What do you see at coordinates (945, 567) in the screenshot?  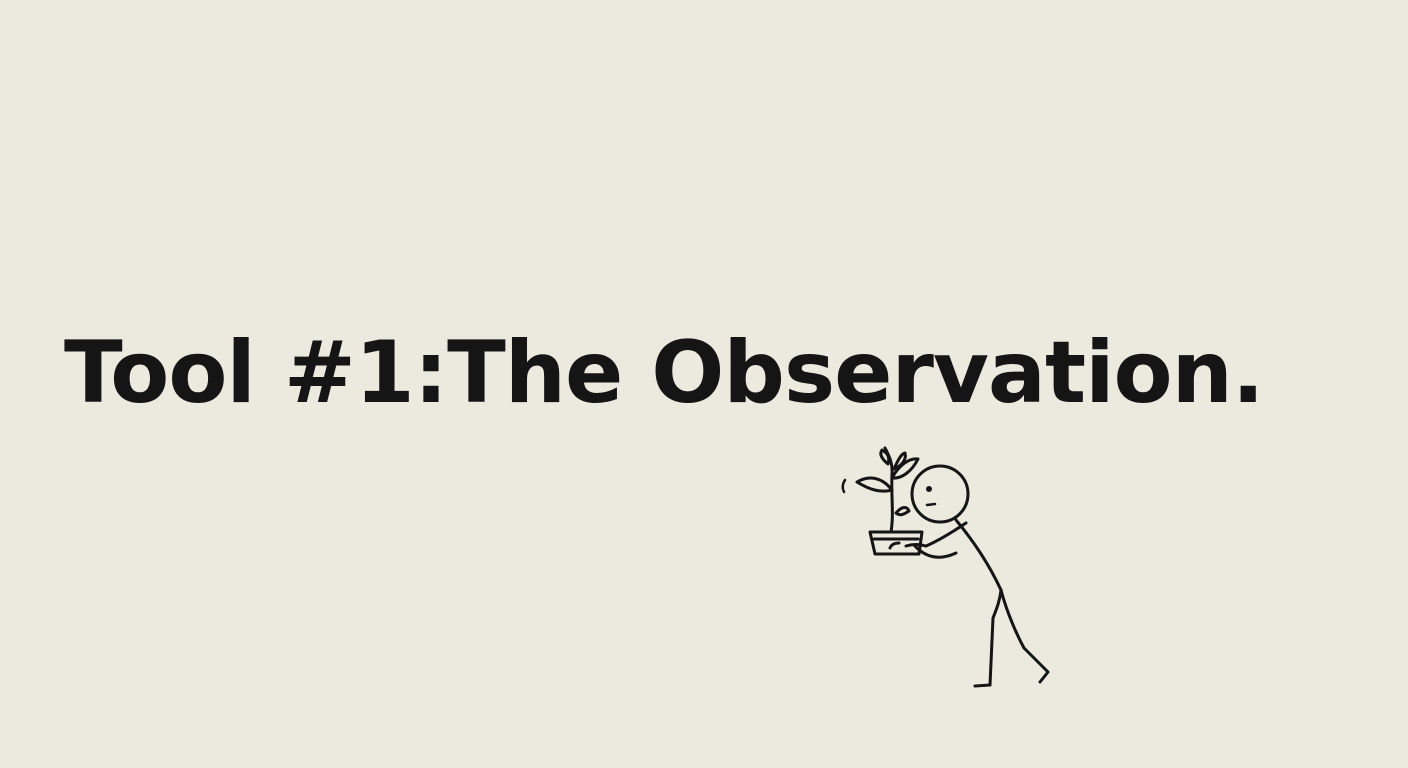 I see `stick-figure-with-plant-illustration` at bounding box center [945, 567].